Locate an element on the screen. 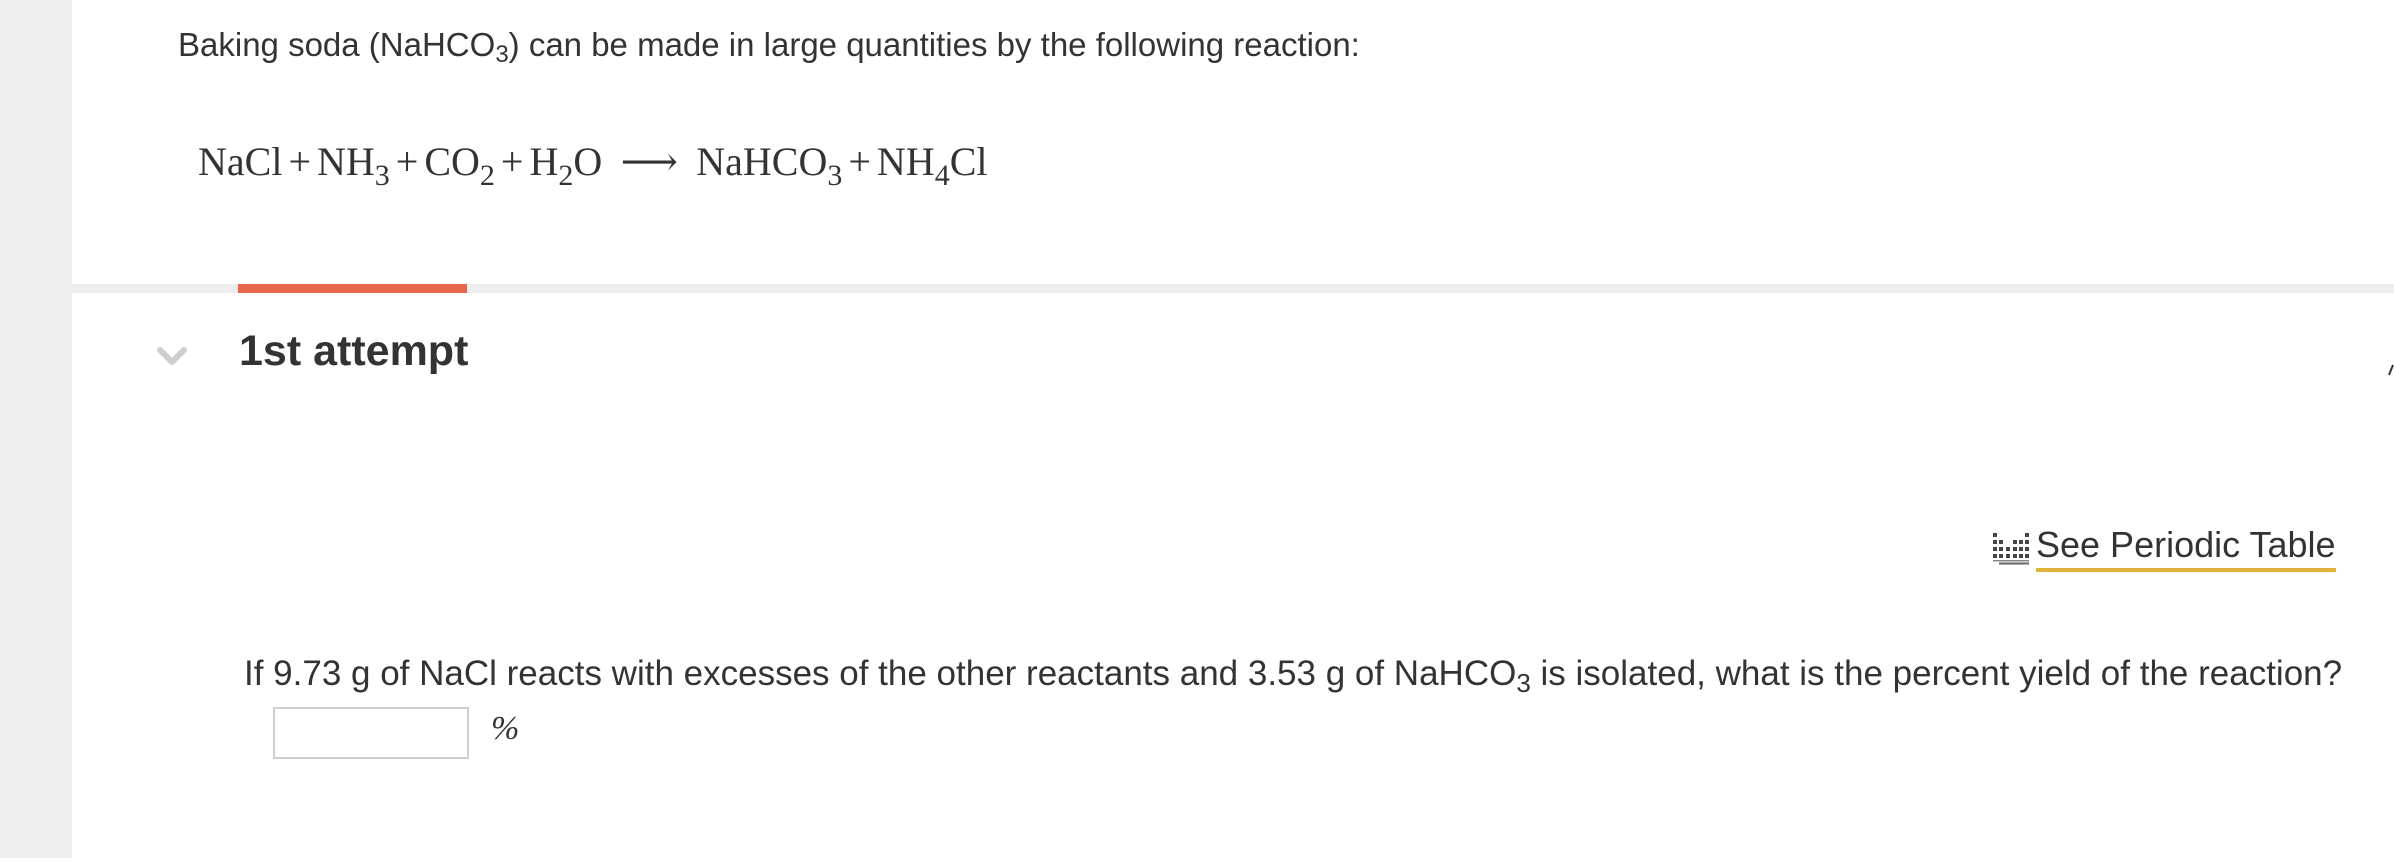 Image resolution: width=2394 pixels, height=858 pixels. percent-yield-input is located at coordinates (371, 733).